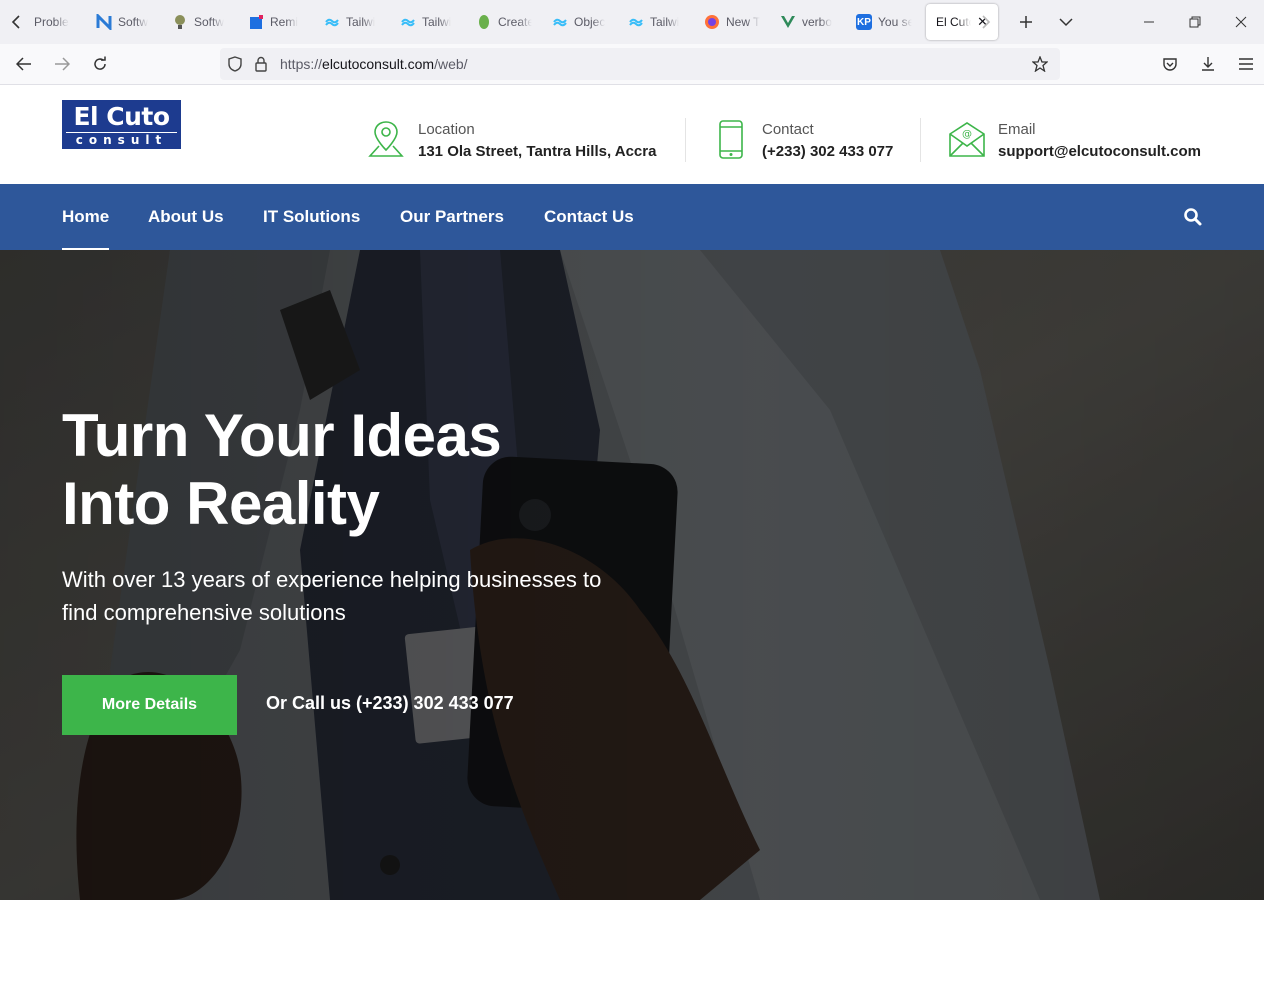 This screenshot has height=982, width=1264. Describe the element at coordinates (282, 435) in the screenshot. I see `hero-title-line: Turn Your Ideas` at that location.